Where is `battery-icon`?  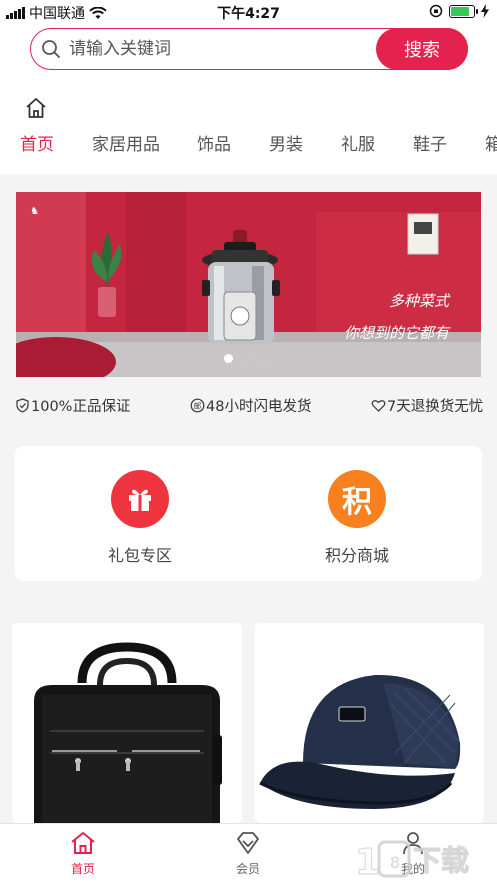
battery-icon is located at coordinates (463, 11).